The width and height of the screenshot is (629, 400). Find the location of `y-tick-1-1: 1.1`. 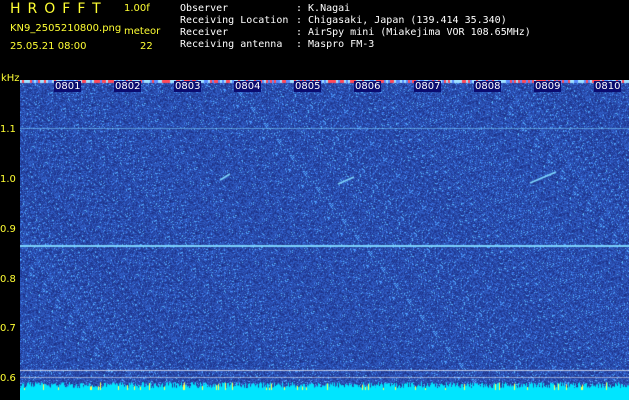

y-tick-1-1: 1.1 is located at coordinates (8, 129).